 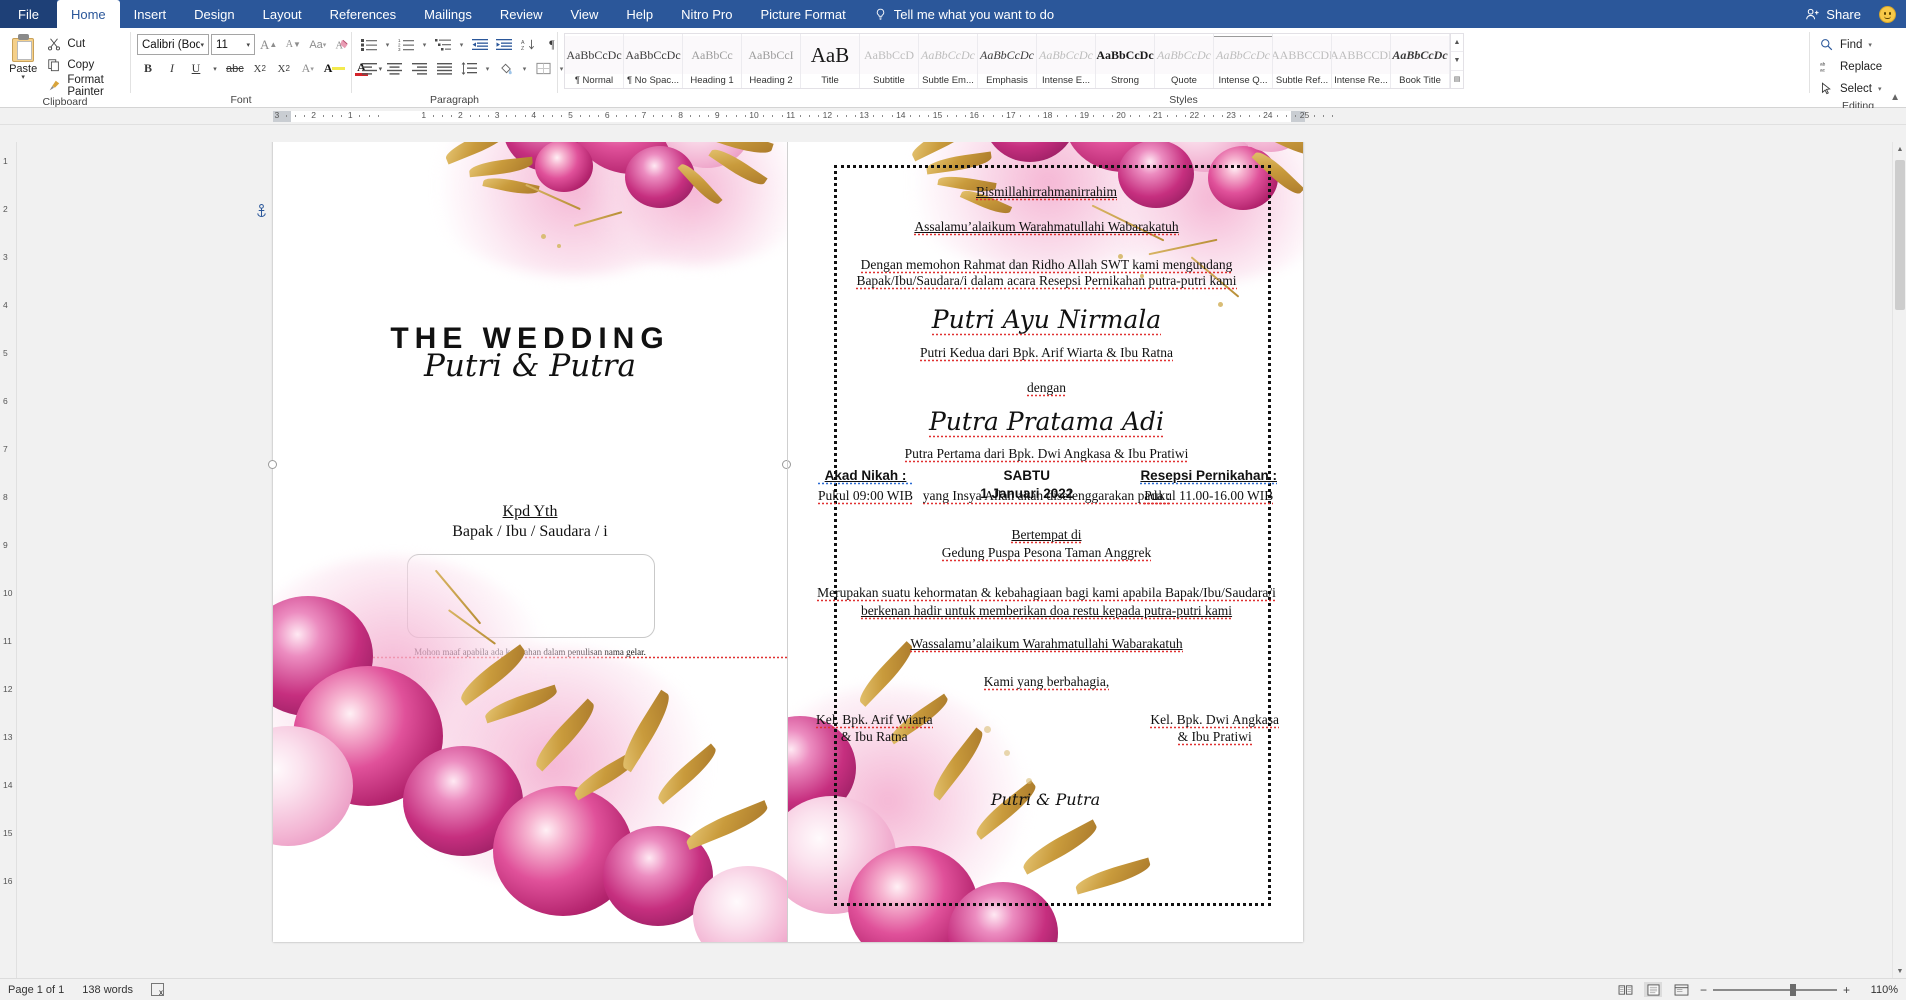 I want to click on superscript-button: X2, so click(x=284, y=68).